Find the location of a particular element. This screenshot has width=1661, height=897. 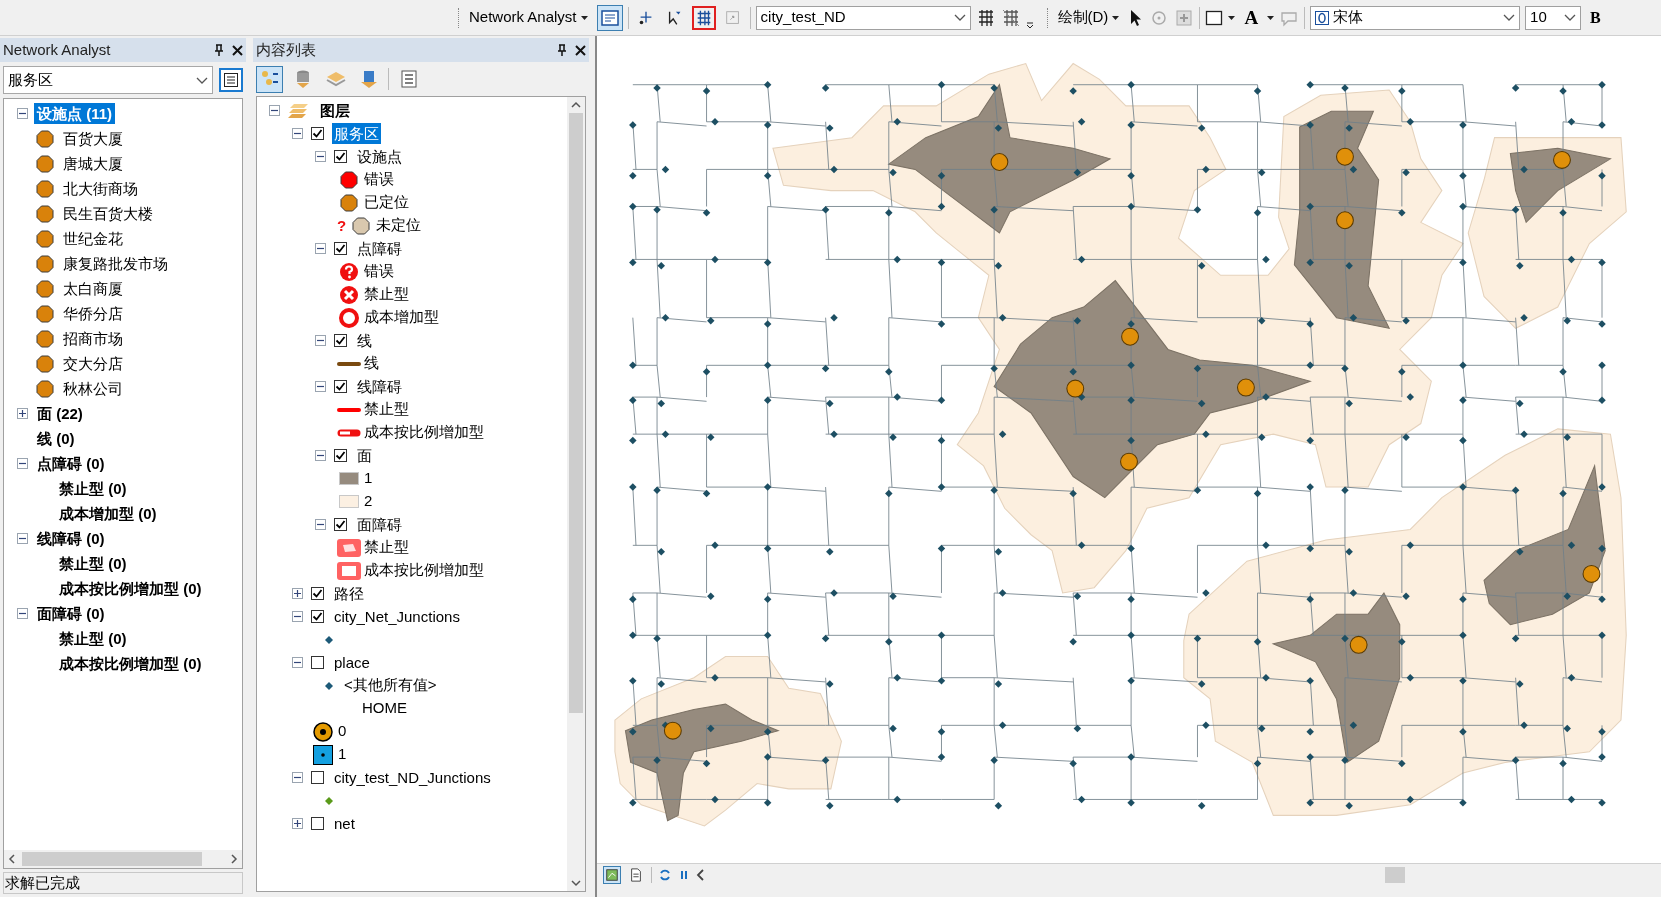

layer-name: place is located at coordinates (352, 662).